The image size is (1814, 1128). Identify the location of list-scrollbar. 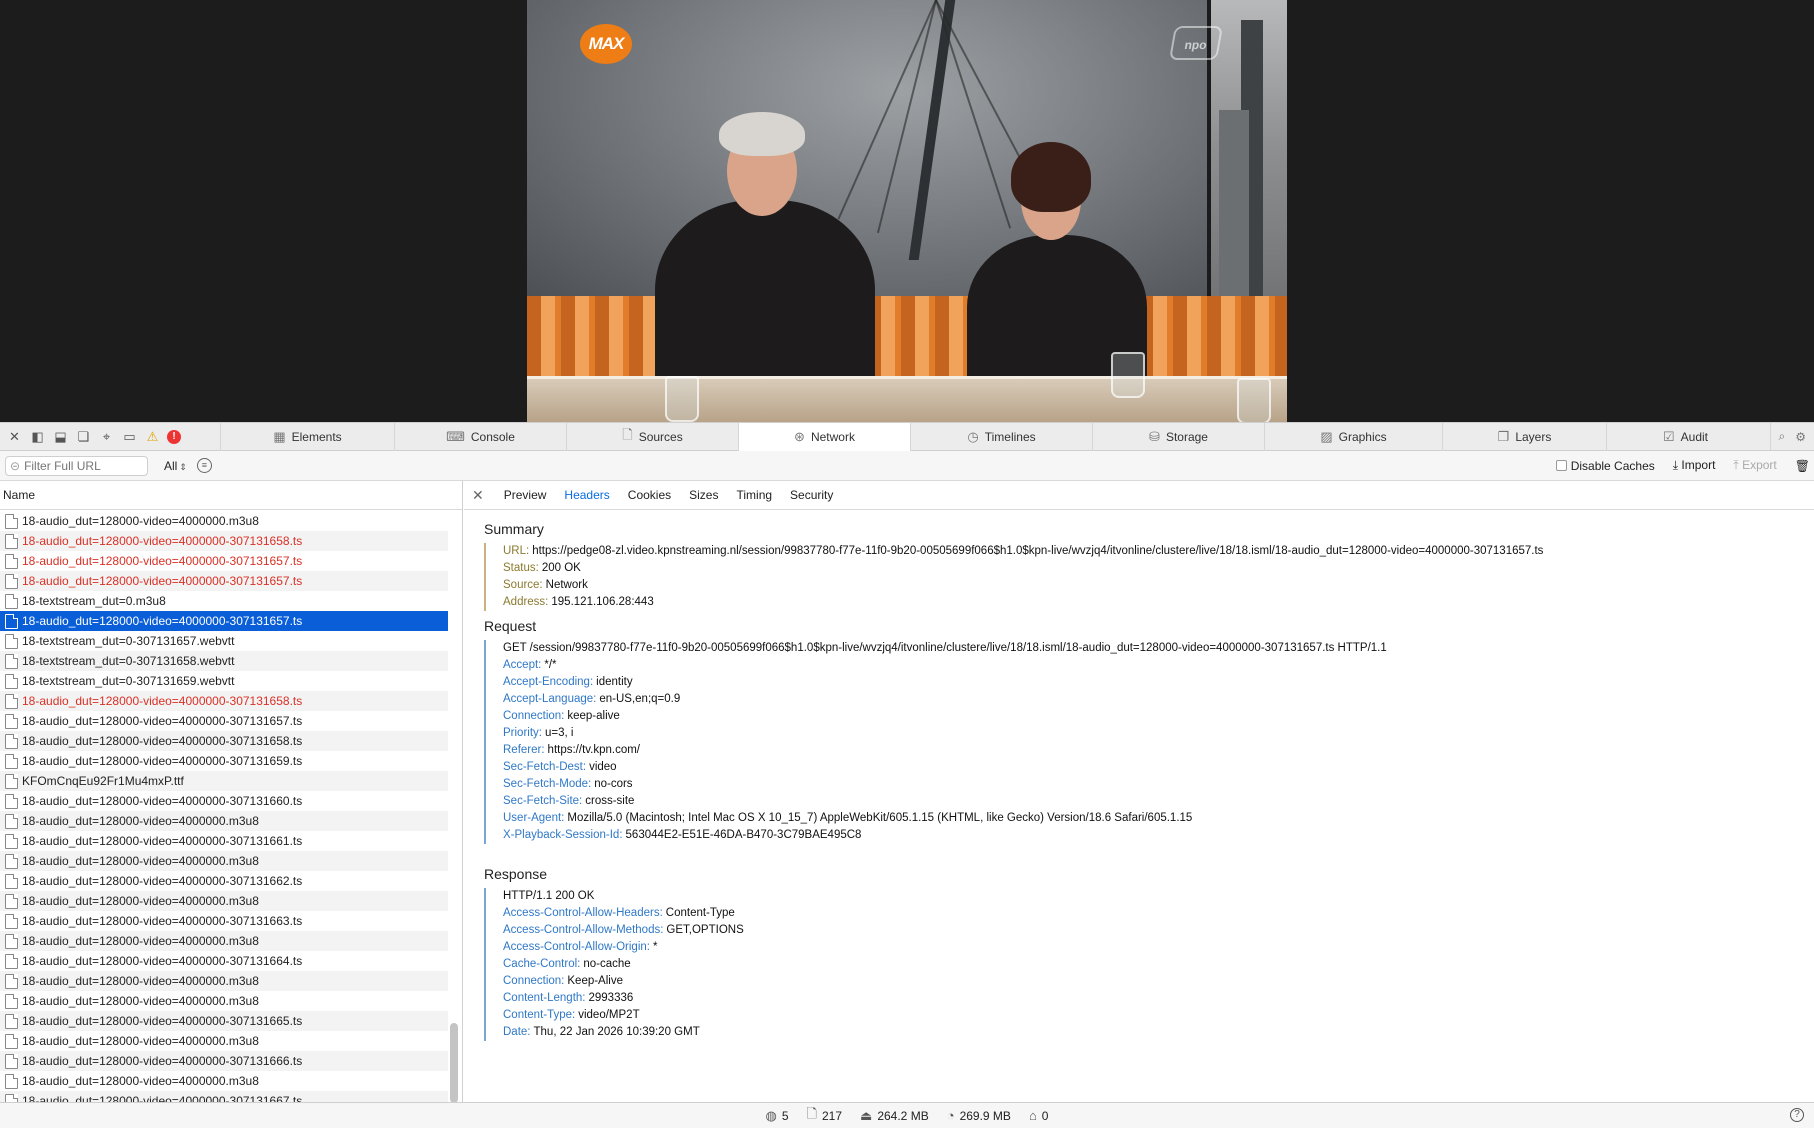
(454, 1062).